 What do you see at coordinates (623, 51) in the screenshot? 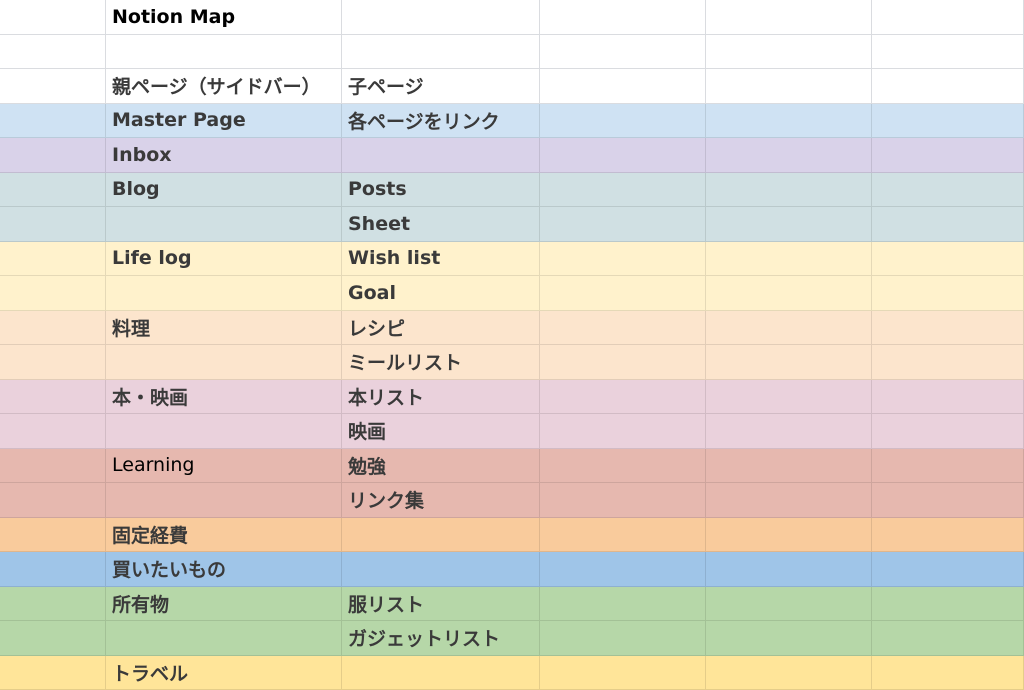
I see `cell-d2` at bounding box center [623, 51].